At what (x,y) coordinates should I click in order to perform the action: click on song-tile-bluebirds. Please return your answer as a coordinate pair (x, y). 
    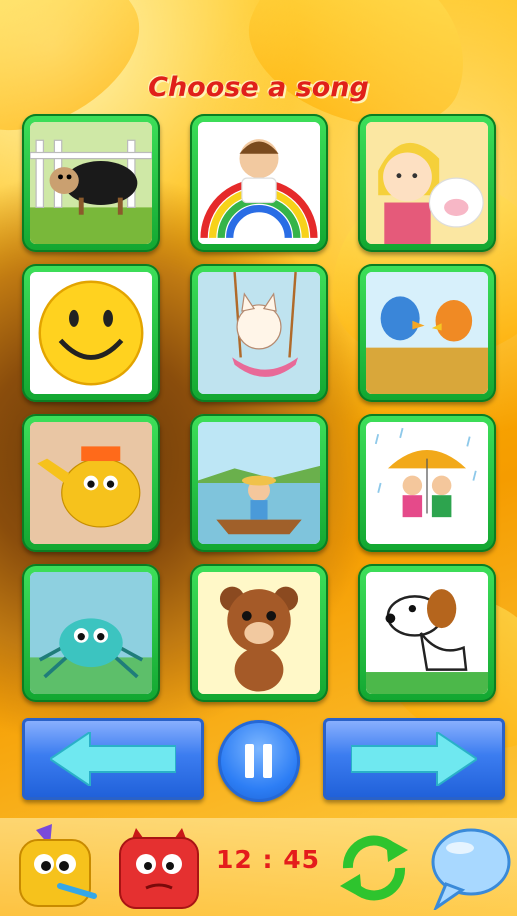
    Looking at the image, I should click on (427, 333).